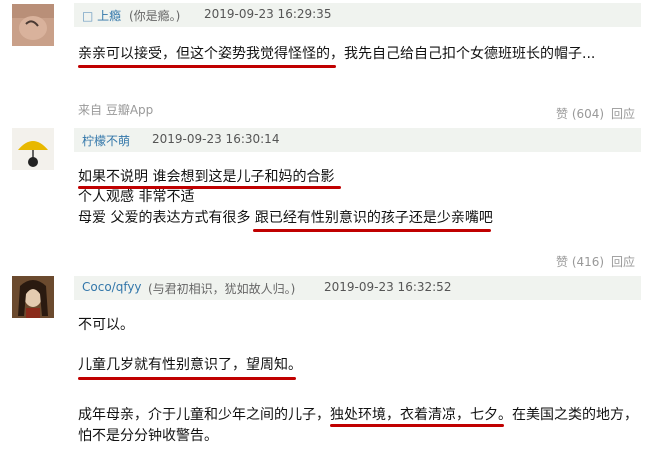 The height and width of the screenshot is (457, 659). Describe the element at coordinates (357, 140) in the screenshot. I see `comment-meta: 柠檬不萌 2019-09-23 16:30:14` at that location.